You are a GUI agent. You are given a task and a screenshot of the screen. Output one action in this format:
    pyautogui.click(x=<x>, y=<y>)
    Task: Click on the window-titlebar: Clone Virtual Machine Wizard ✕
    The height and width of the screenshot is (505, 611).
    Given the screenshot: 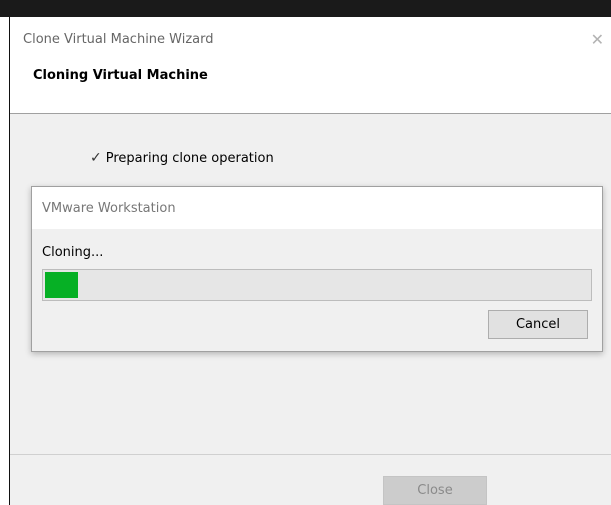 What is the action you would take?
    pyautogui.click(x=310, y=39)
    